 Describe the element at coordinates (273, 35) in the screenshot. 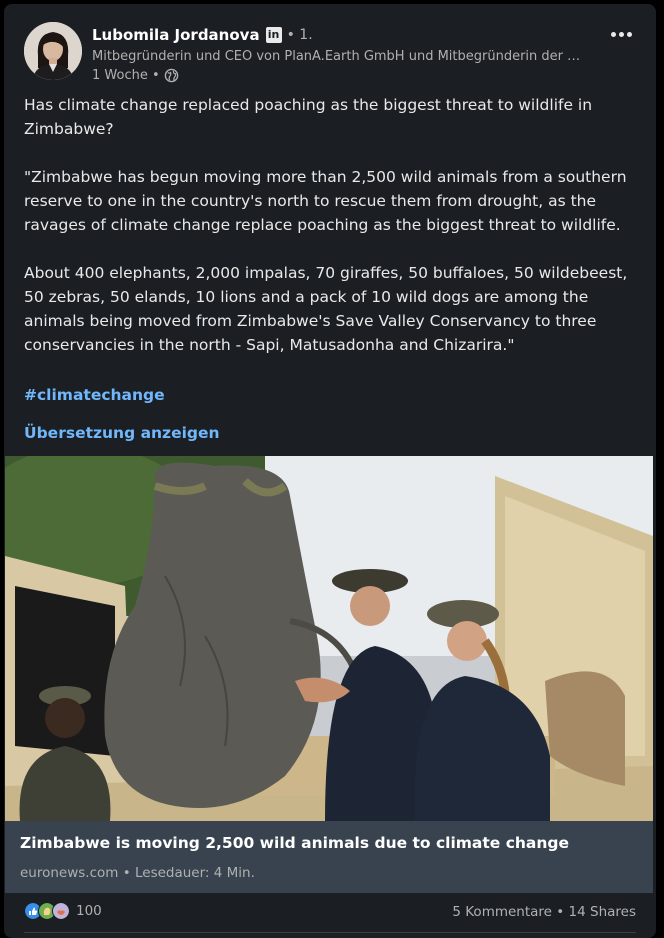

I see `linkedin-icon: in` at that location.